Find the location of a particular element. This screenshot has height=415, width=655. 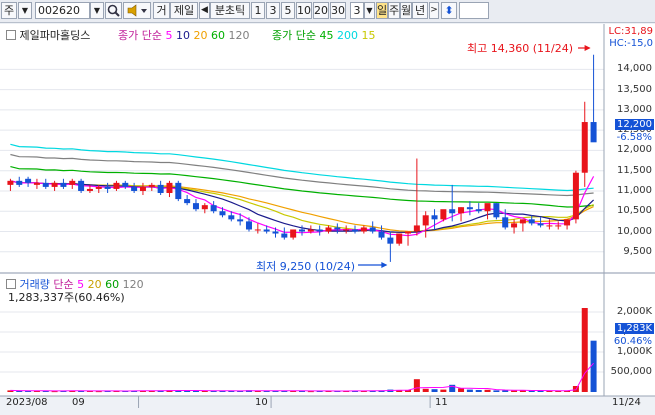

price-tick-label: 13,000 is located at coordinates (634, 109).